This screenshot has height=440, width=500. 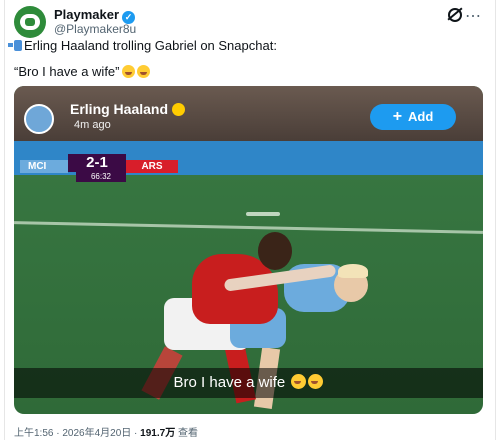 What do you see at coordinates (101, 177) in the screenshot?
I see `match-clock: 66:32` at bounding box center [101, 177].